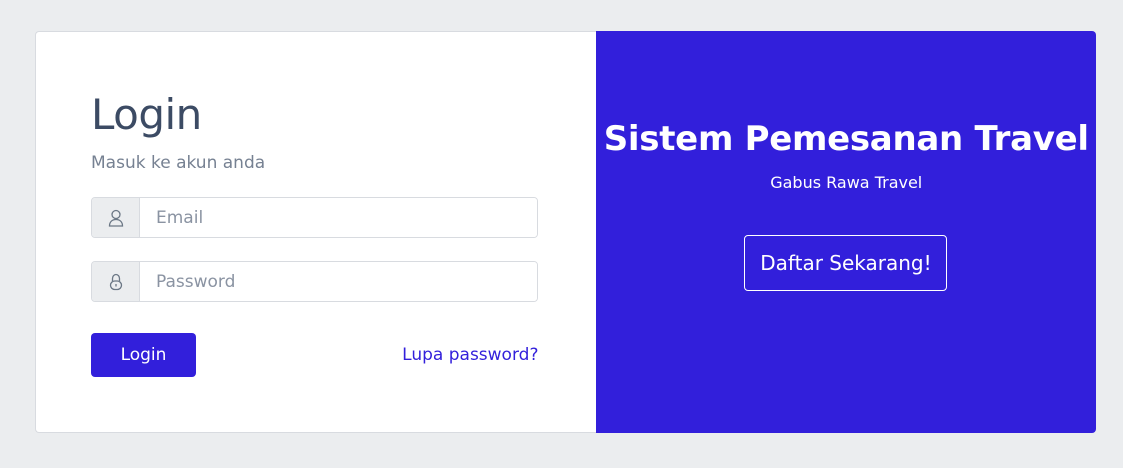 This screenshot has width=1123, height=468. What do you see at coordinates (338, 217) in the screenshot?
I see `email-field` at bounding box center [338, 217].